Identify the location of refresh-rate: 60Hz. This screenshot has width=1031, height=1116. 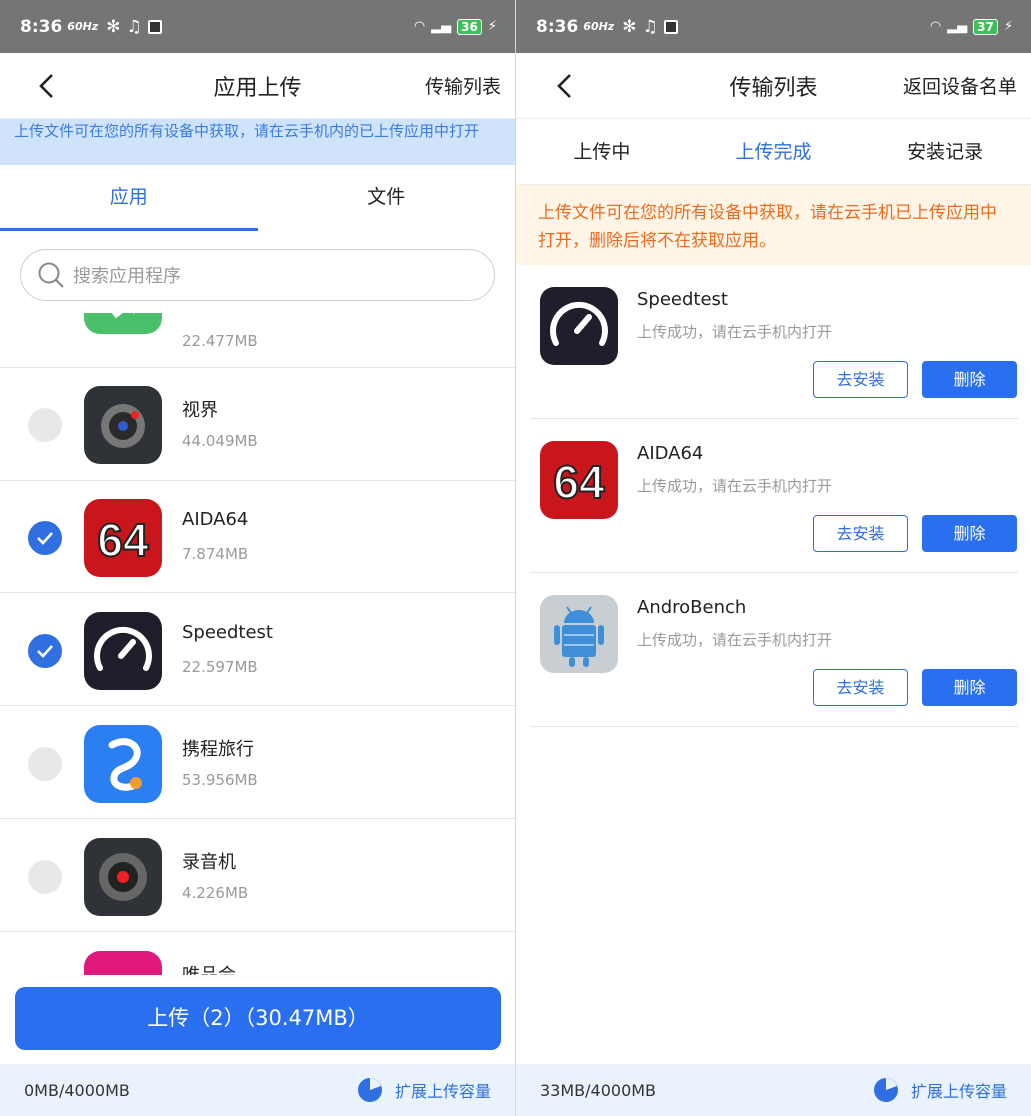
(83, 26).